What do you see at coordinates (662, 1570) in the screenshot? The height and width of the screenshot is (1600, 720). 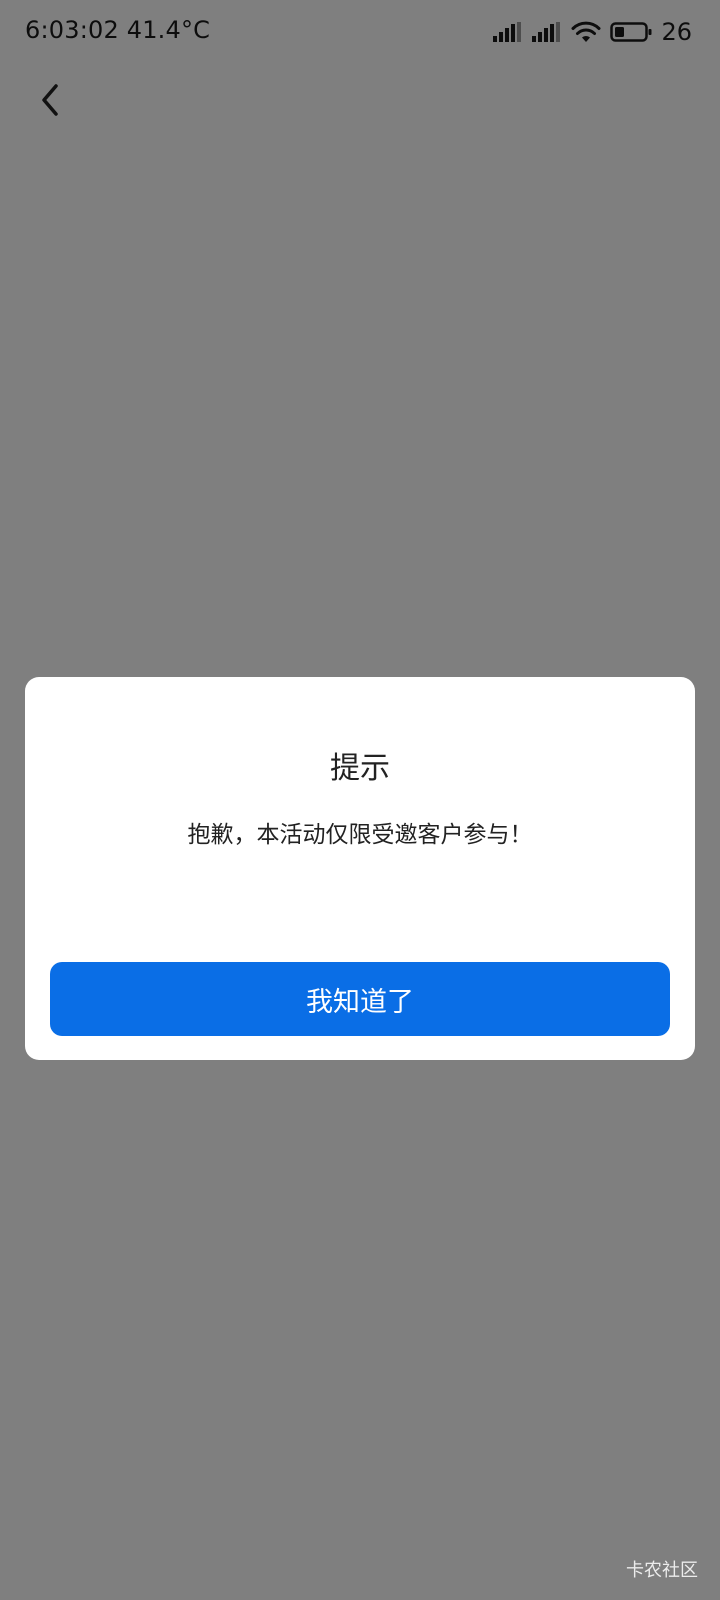 I see `watermark: 卡农社区` at bounding box center [662, 1570].